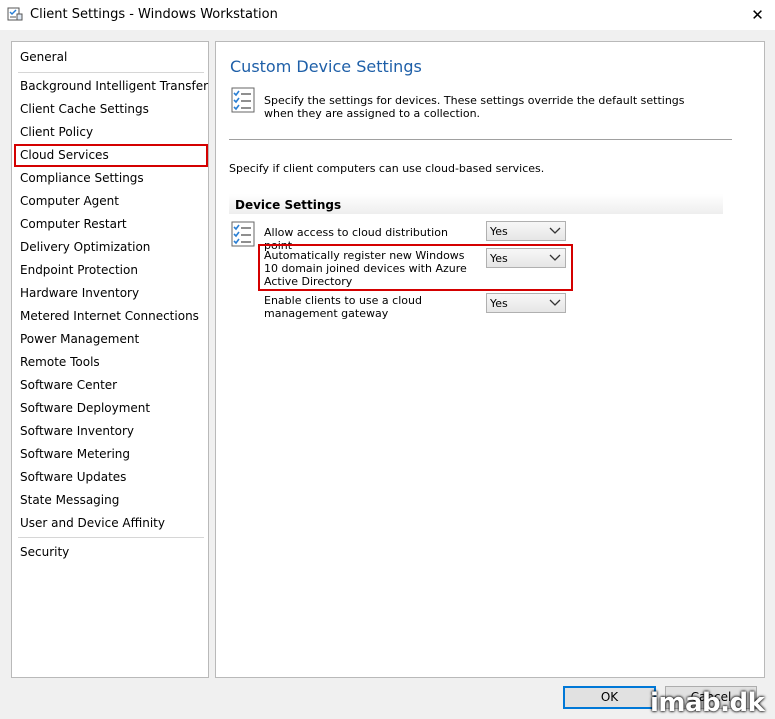 The image size is (775, 719). Describe the element at coordinates (111, 155) in the screenshot. I see `selected-nav-highlight` at that location.